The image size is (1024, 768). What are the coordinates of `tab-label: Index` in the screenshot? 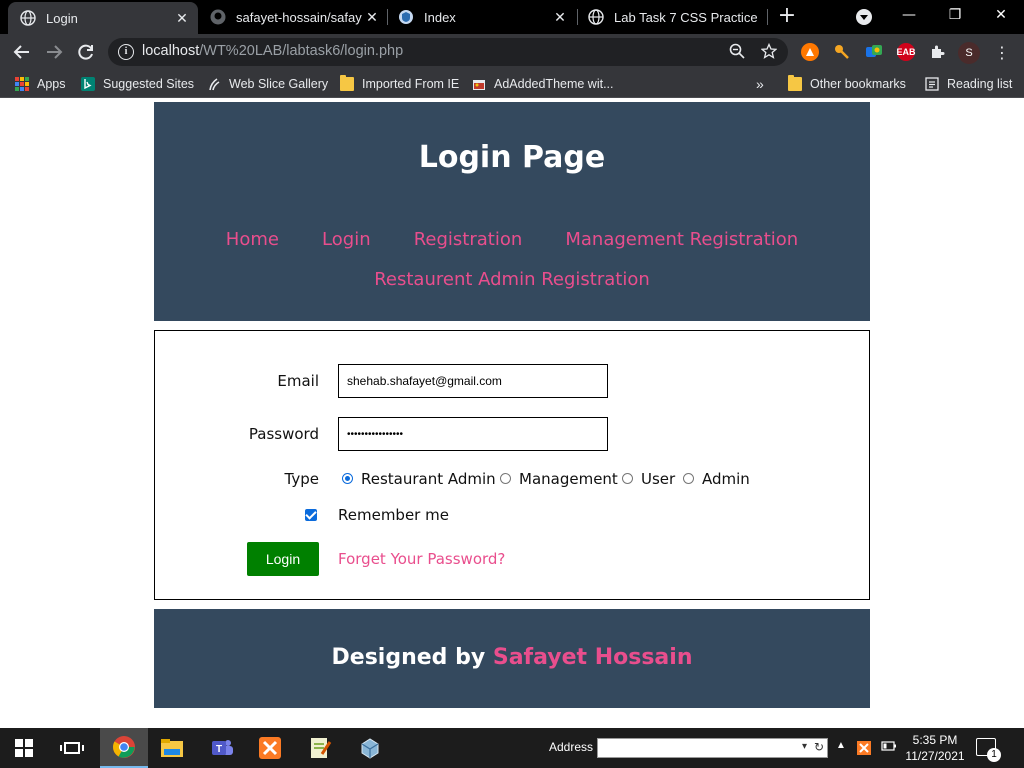 It's located at (440, 17).